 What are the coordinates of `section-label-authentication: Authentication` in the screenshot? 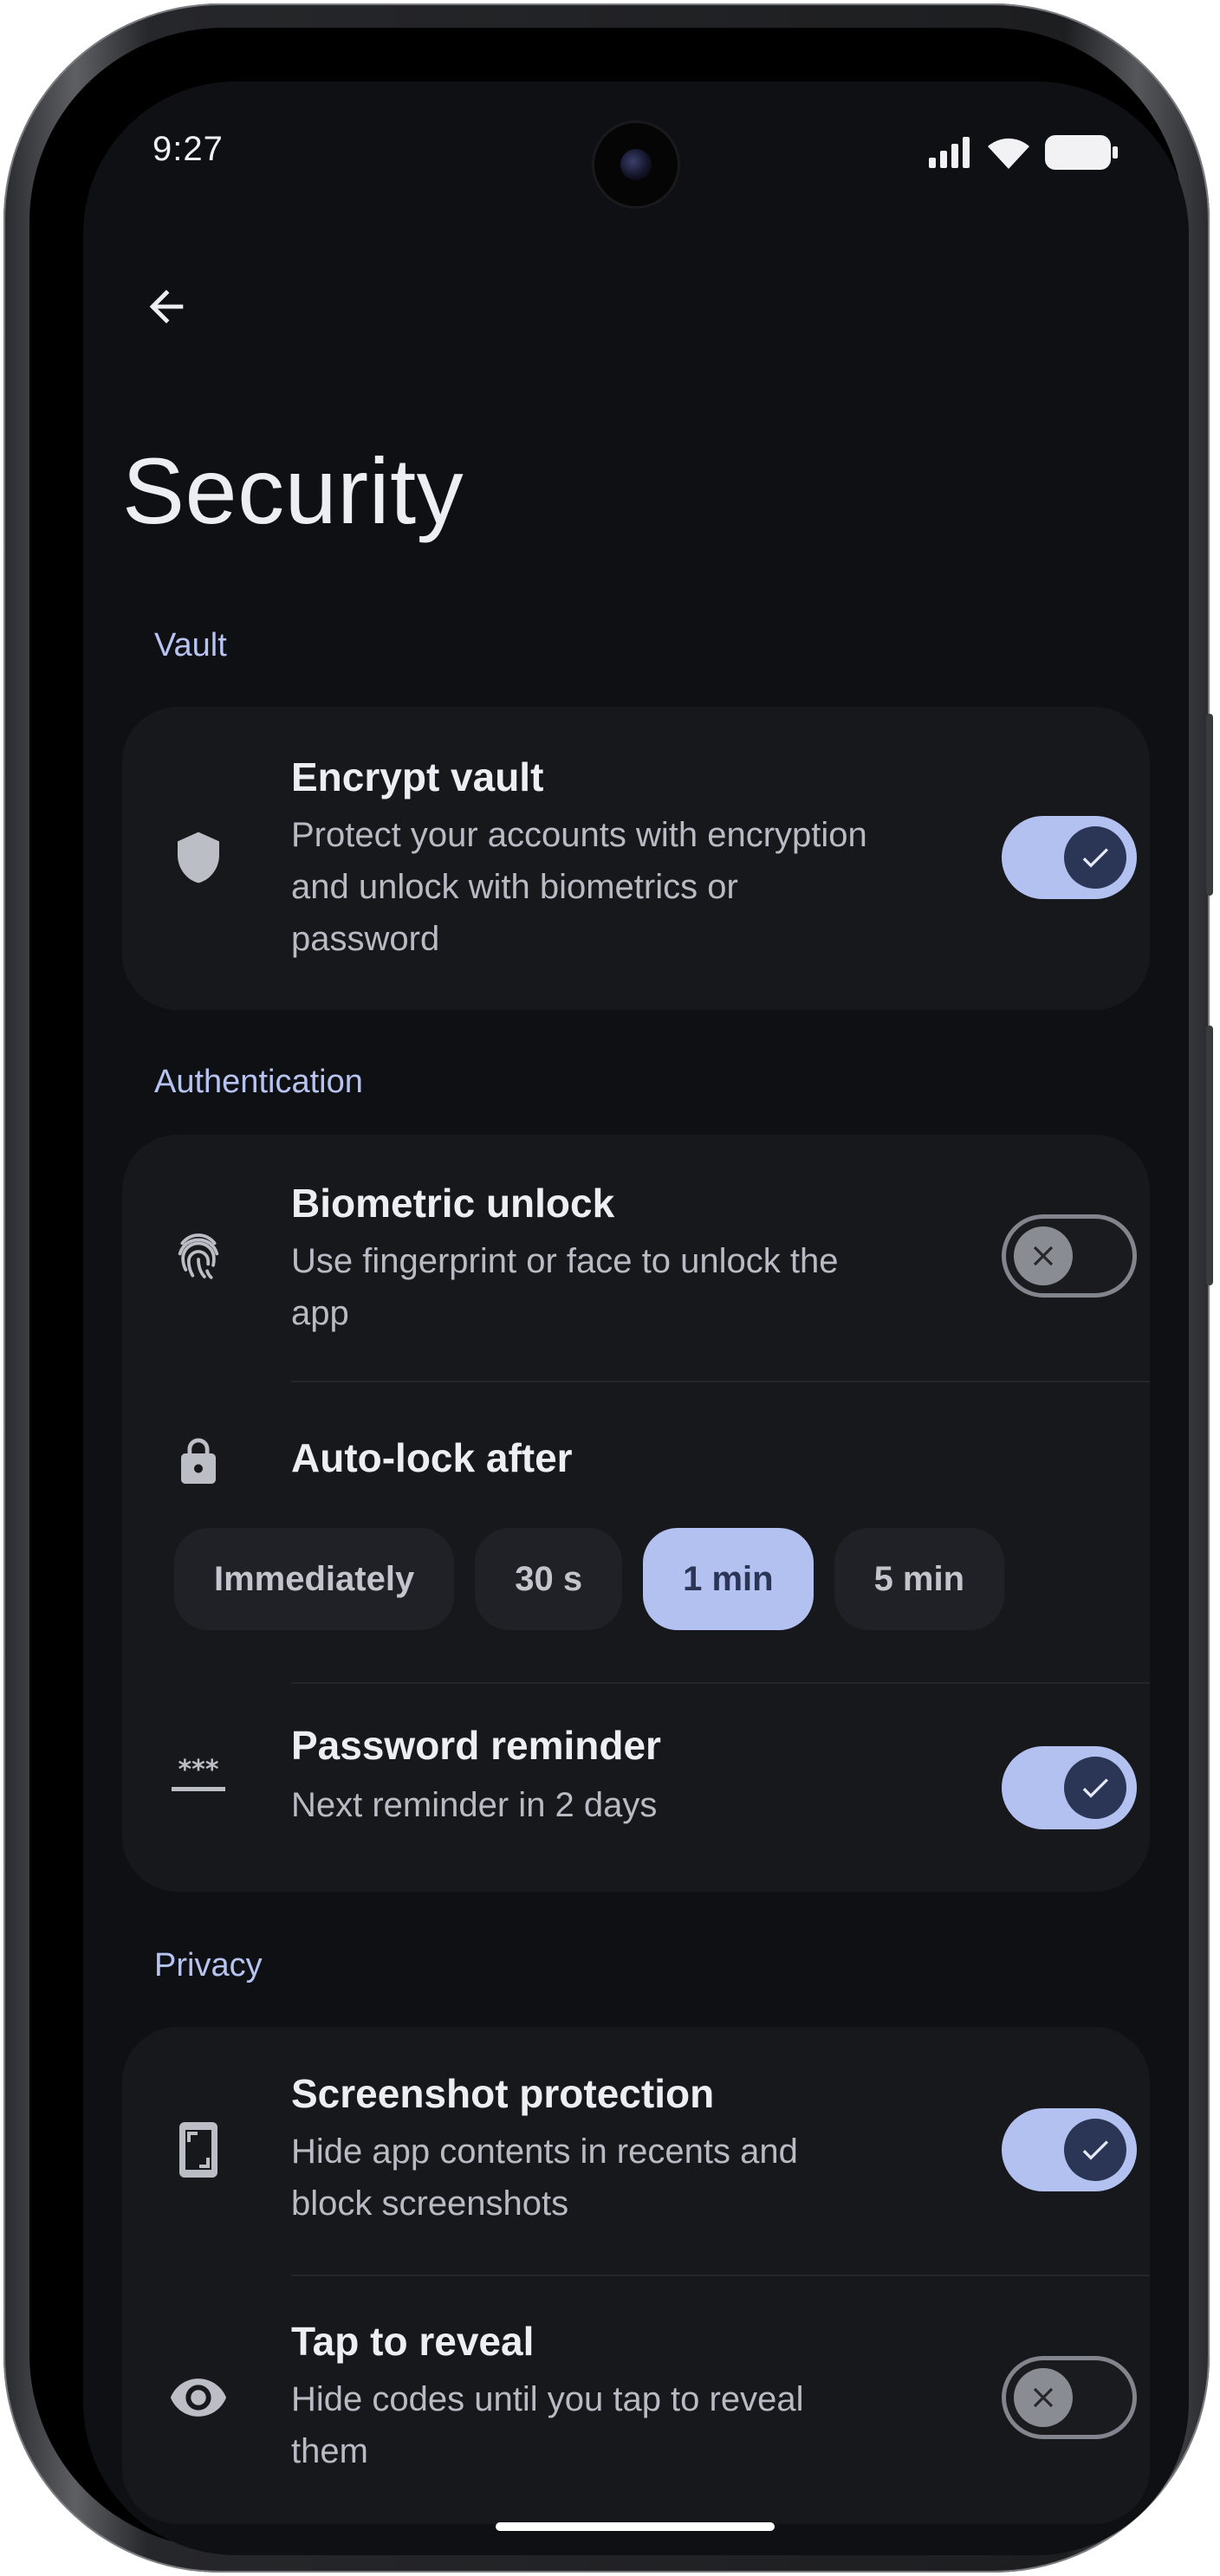 It's located at (258, 1082).